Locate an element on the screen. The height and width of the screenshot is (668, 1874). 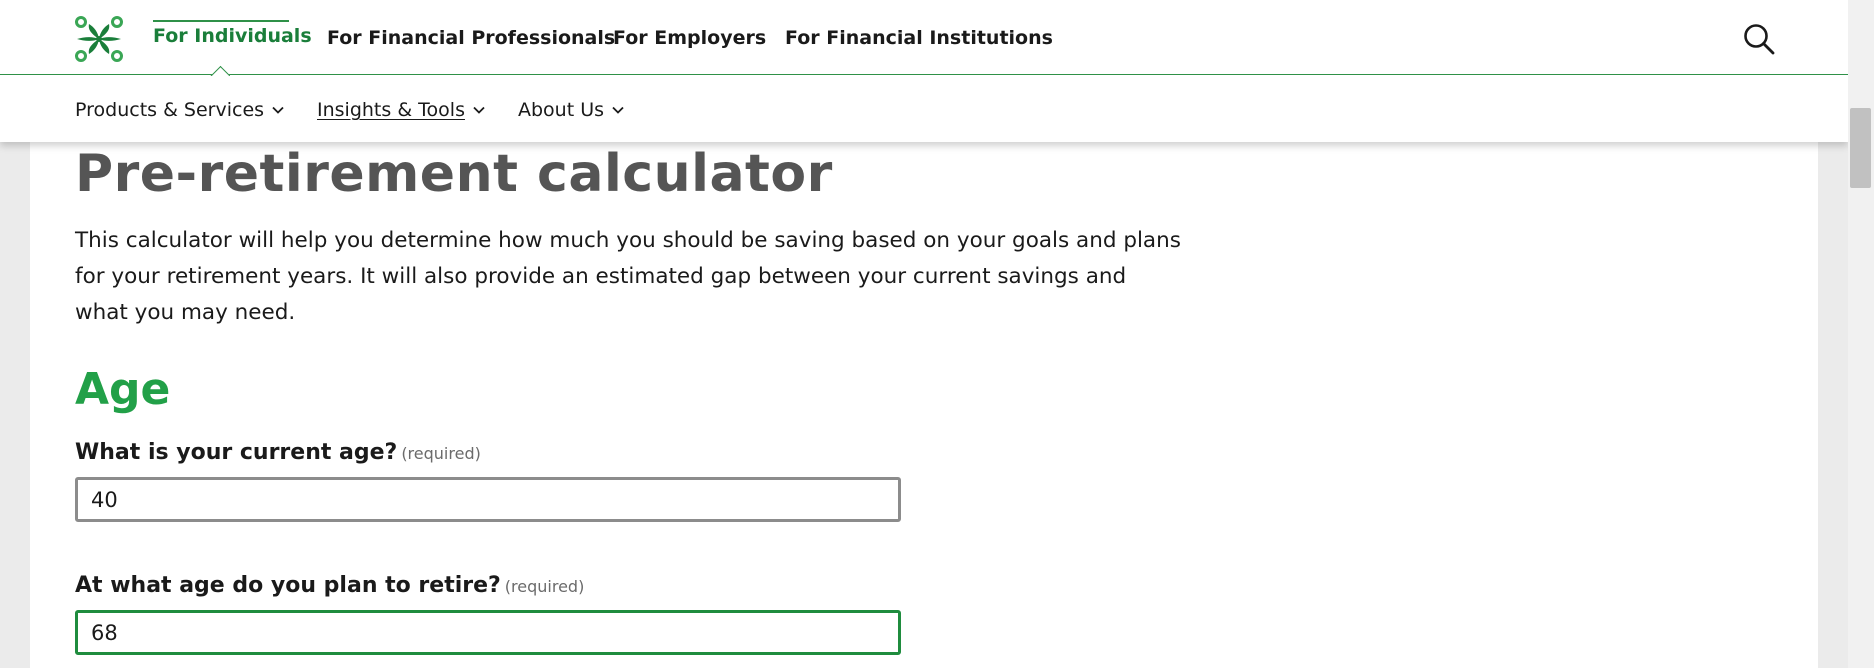
nav-link-for-employers: For Employers is located at coordinates (689, 38).